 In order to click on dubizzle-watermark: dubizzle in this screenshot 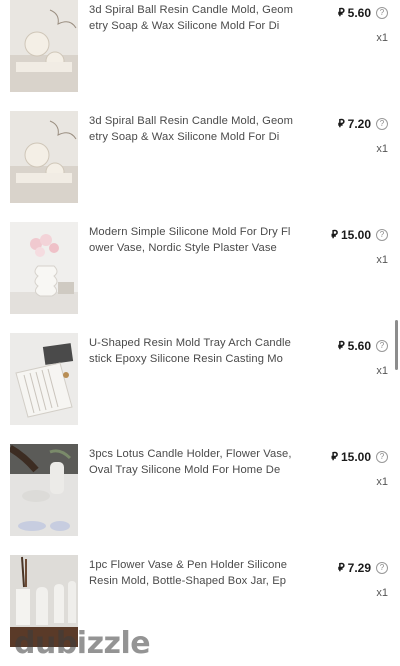, I will do `click(82, 643)`.